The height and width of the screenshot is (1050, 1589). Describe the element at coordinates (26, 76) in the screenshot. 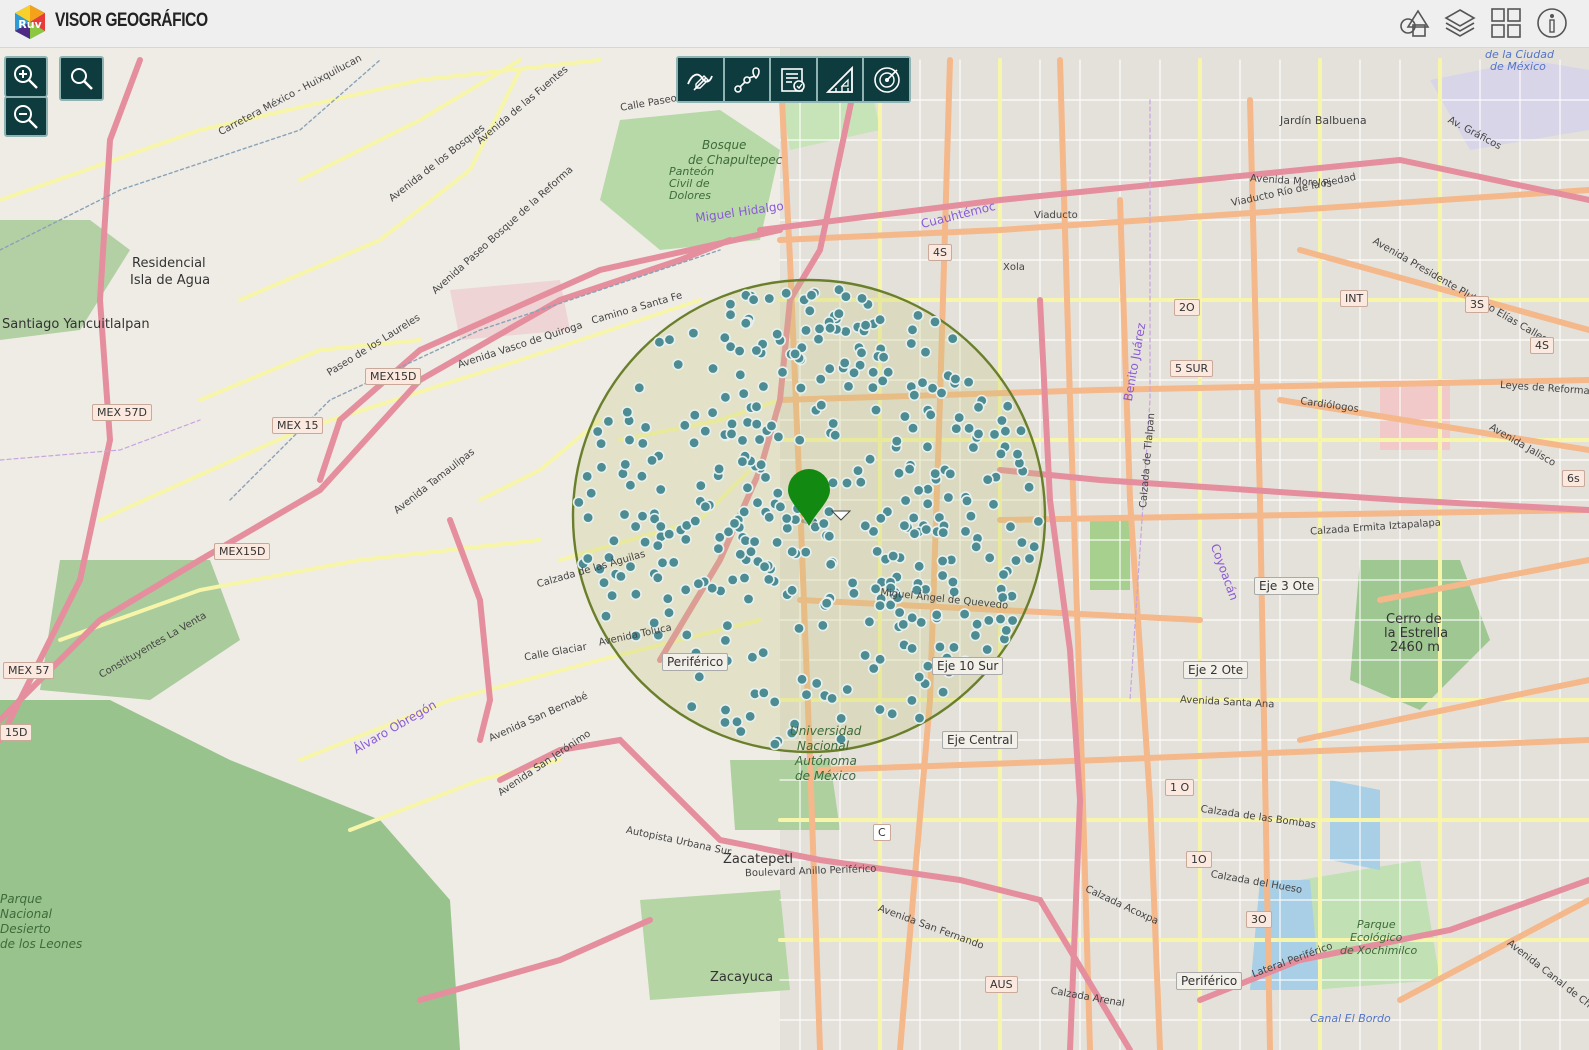

I see `zoom-in-button` at that location.